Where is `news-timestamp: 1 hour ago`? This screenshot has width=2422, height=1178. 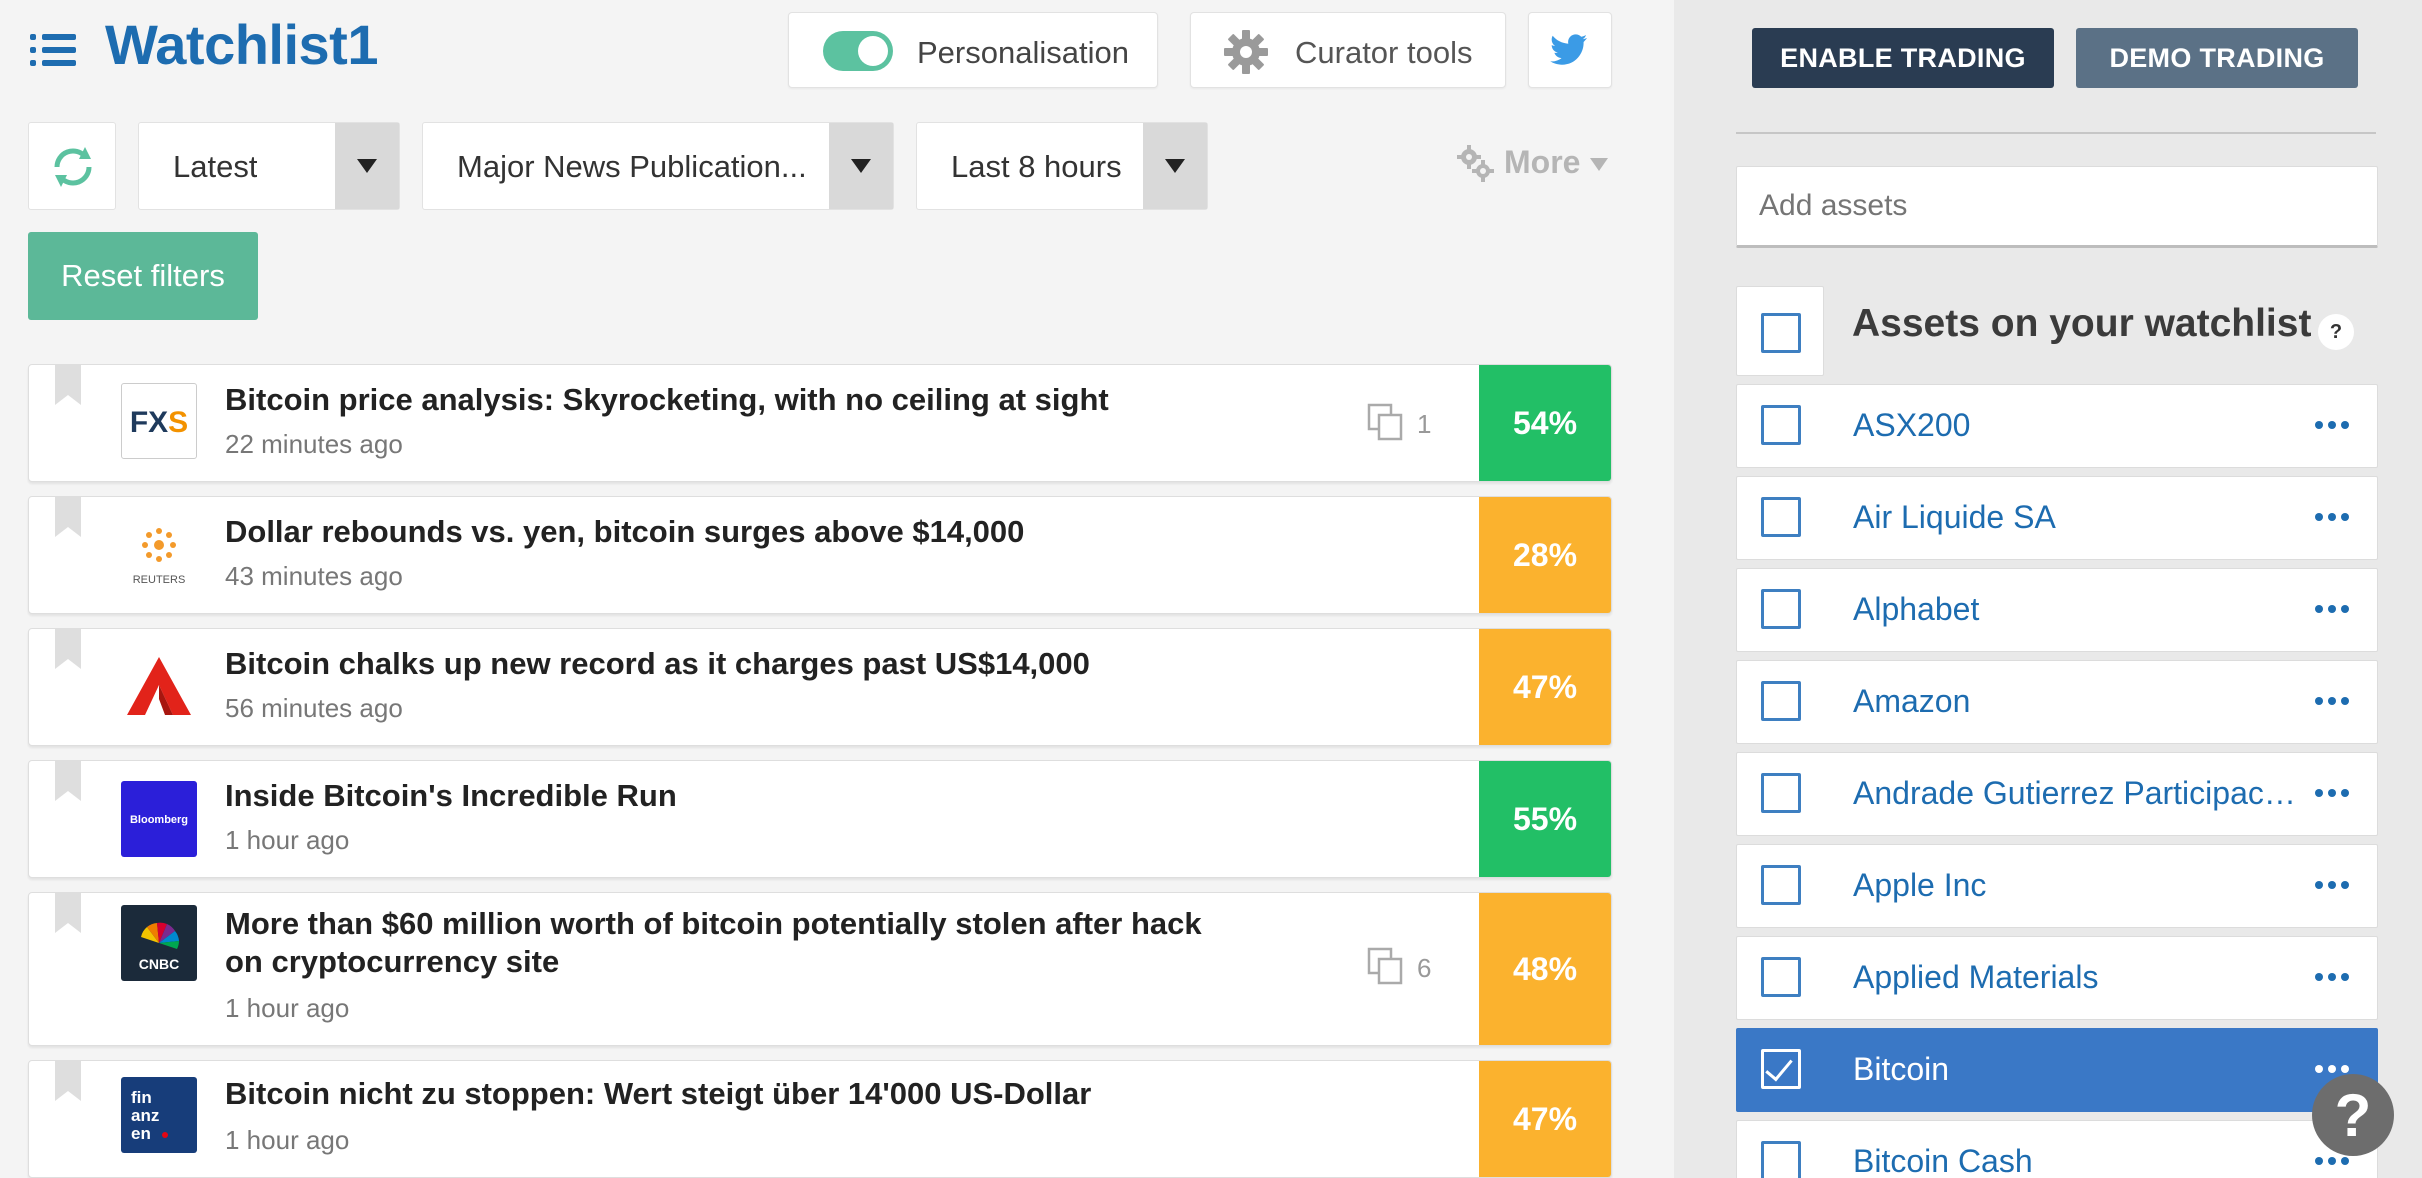 news-timestamp: 1 hour ago is located at coordinates (287, 1140).